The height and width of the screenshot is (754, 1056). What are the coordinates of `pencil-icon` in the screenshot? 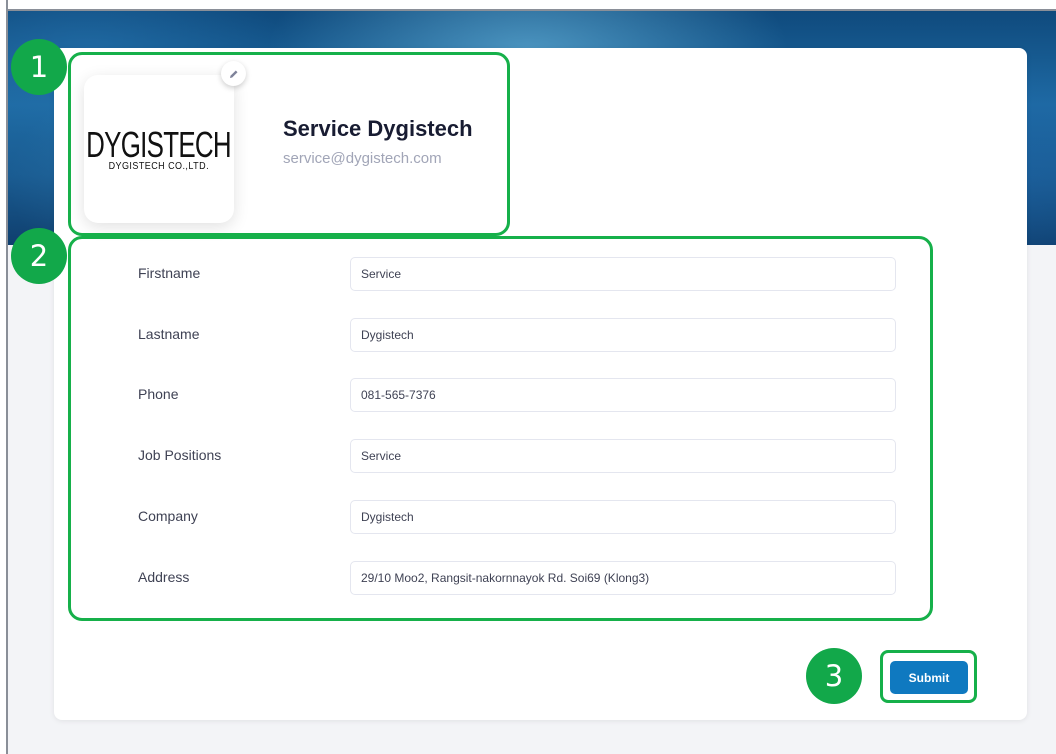 It's located at (233, 74).